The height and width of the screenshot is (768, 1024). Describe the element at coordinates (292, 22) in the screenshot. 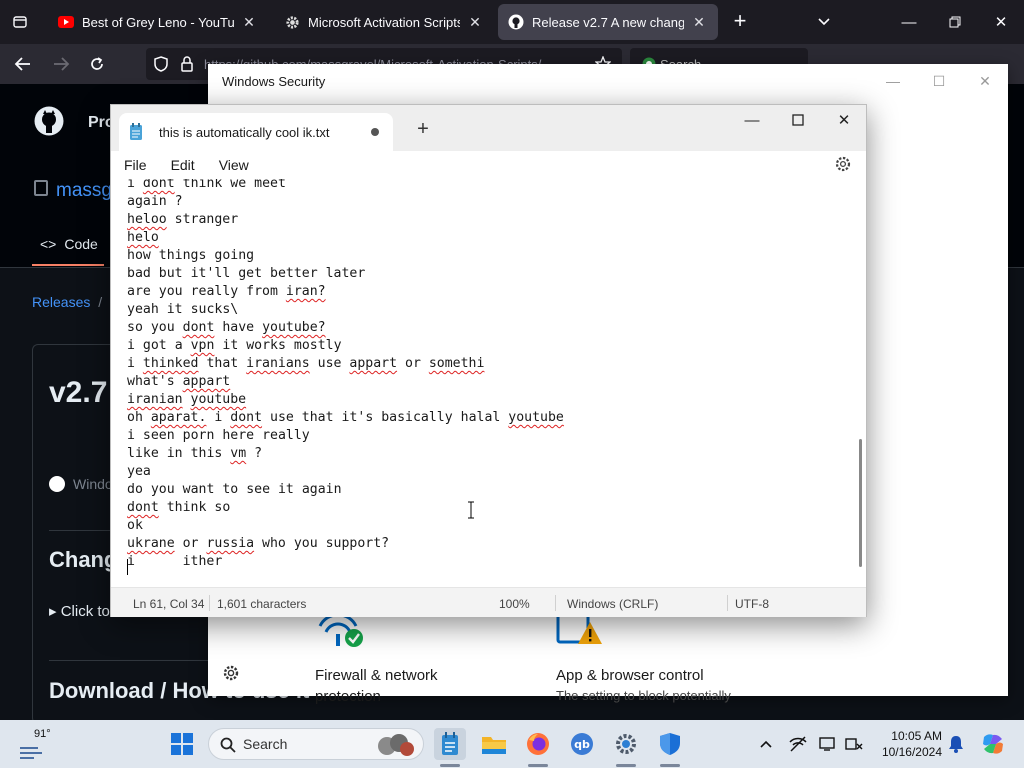

I see `gear-icon` at that location.